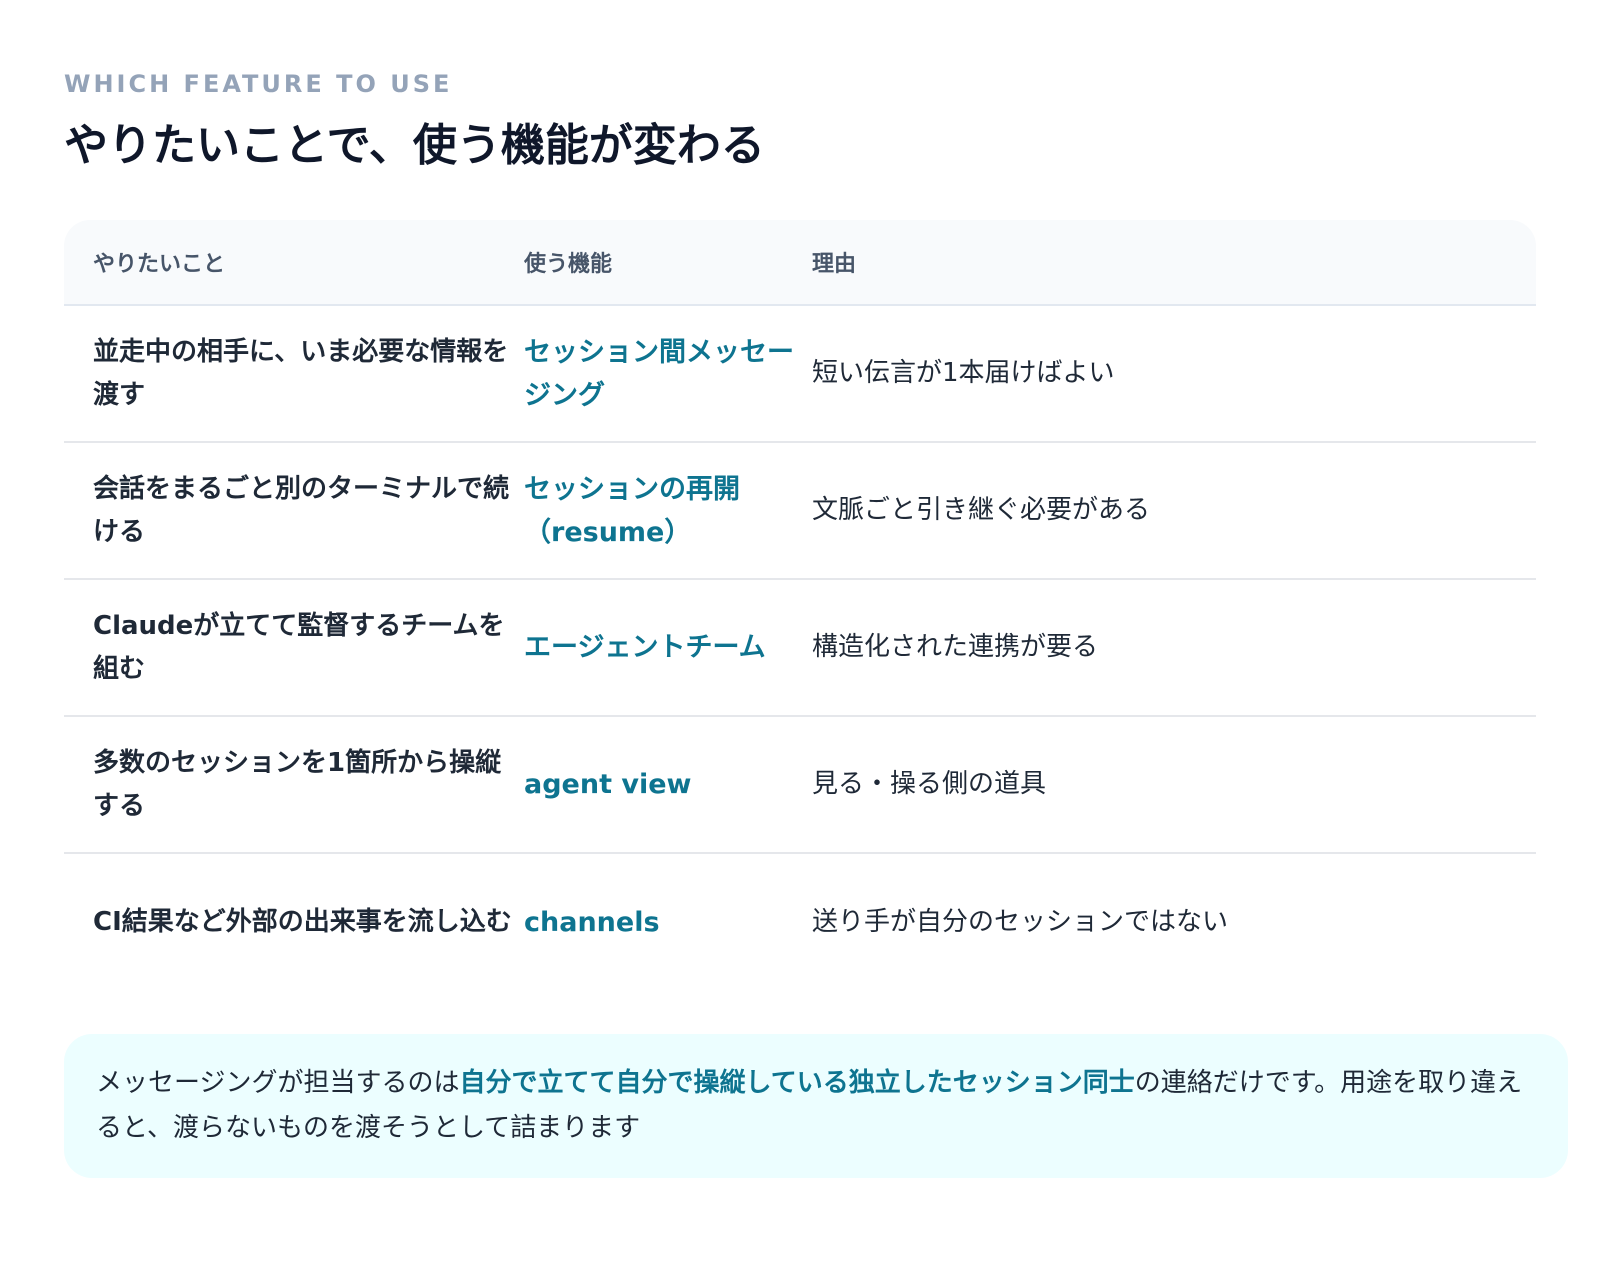 This screenshot has height=1262, width=1600. Describe the element at coordinates (668, 374) in the screenshot. I see `cell-feature: セッション間メッセージング` at that location.